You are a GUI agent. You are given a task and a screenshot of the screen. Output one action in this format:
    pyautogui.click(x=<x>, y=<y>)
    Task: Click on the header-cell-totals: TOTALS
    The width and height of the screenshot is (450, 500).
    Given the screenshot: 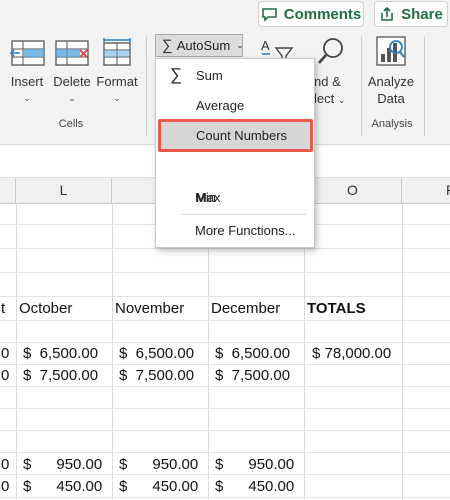 What is the action you would take?
    pyautogui.click(x=336, y=308)
    